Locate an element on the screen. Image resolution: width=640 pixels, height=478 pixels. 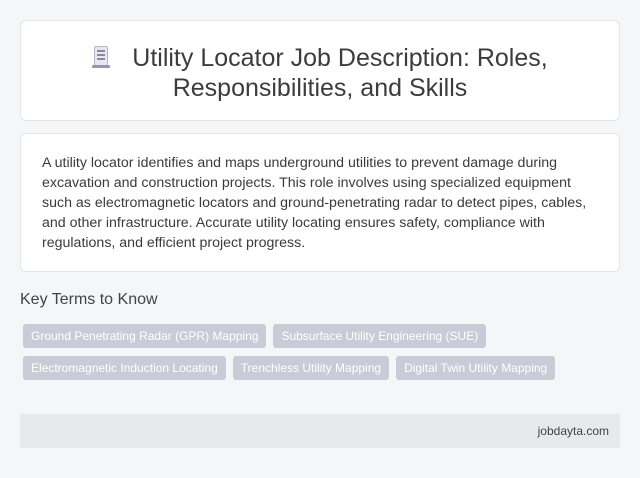
tag-digital-twin-mapping: Digital Twin Utility Mapping is located at coordinates (476, 368).